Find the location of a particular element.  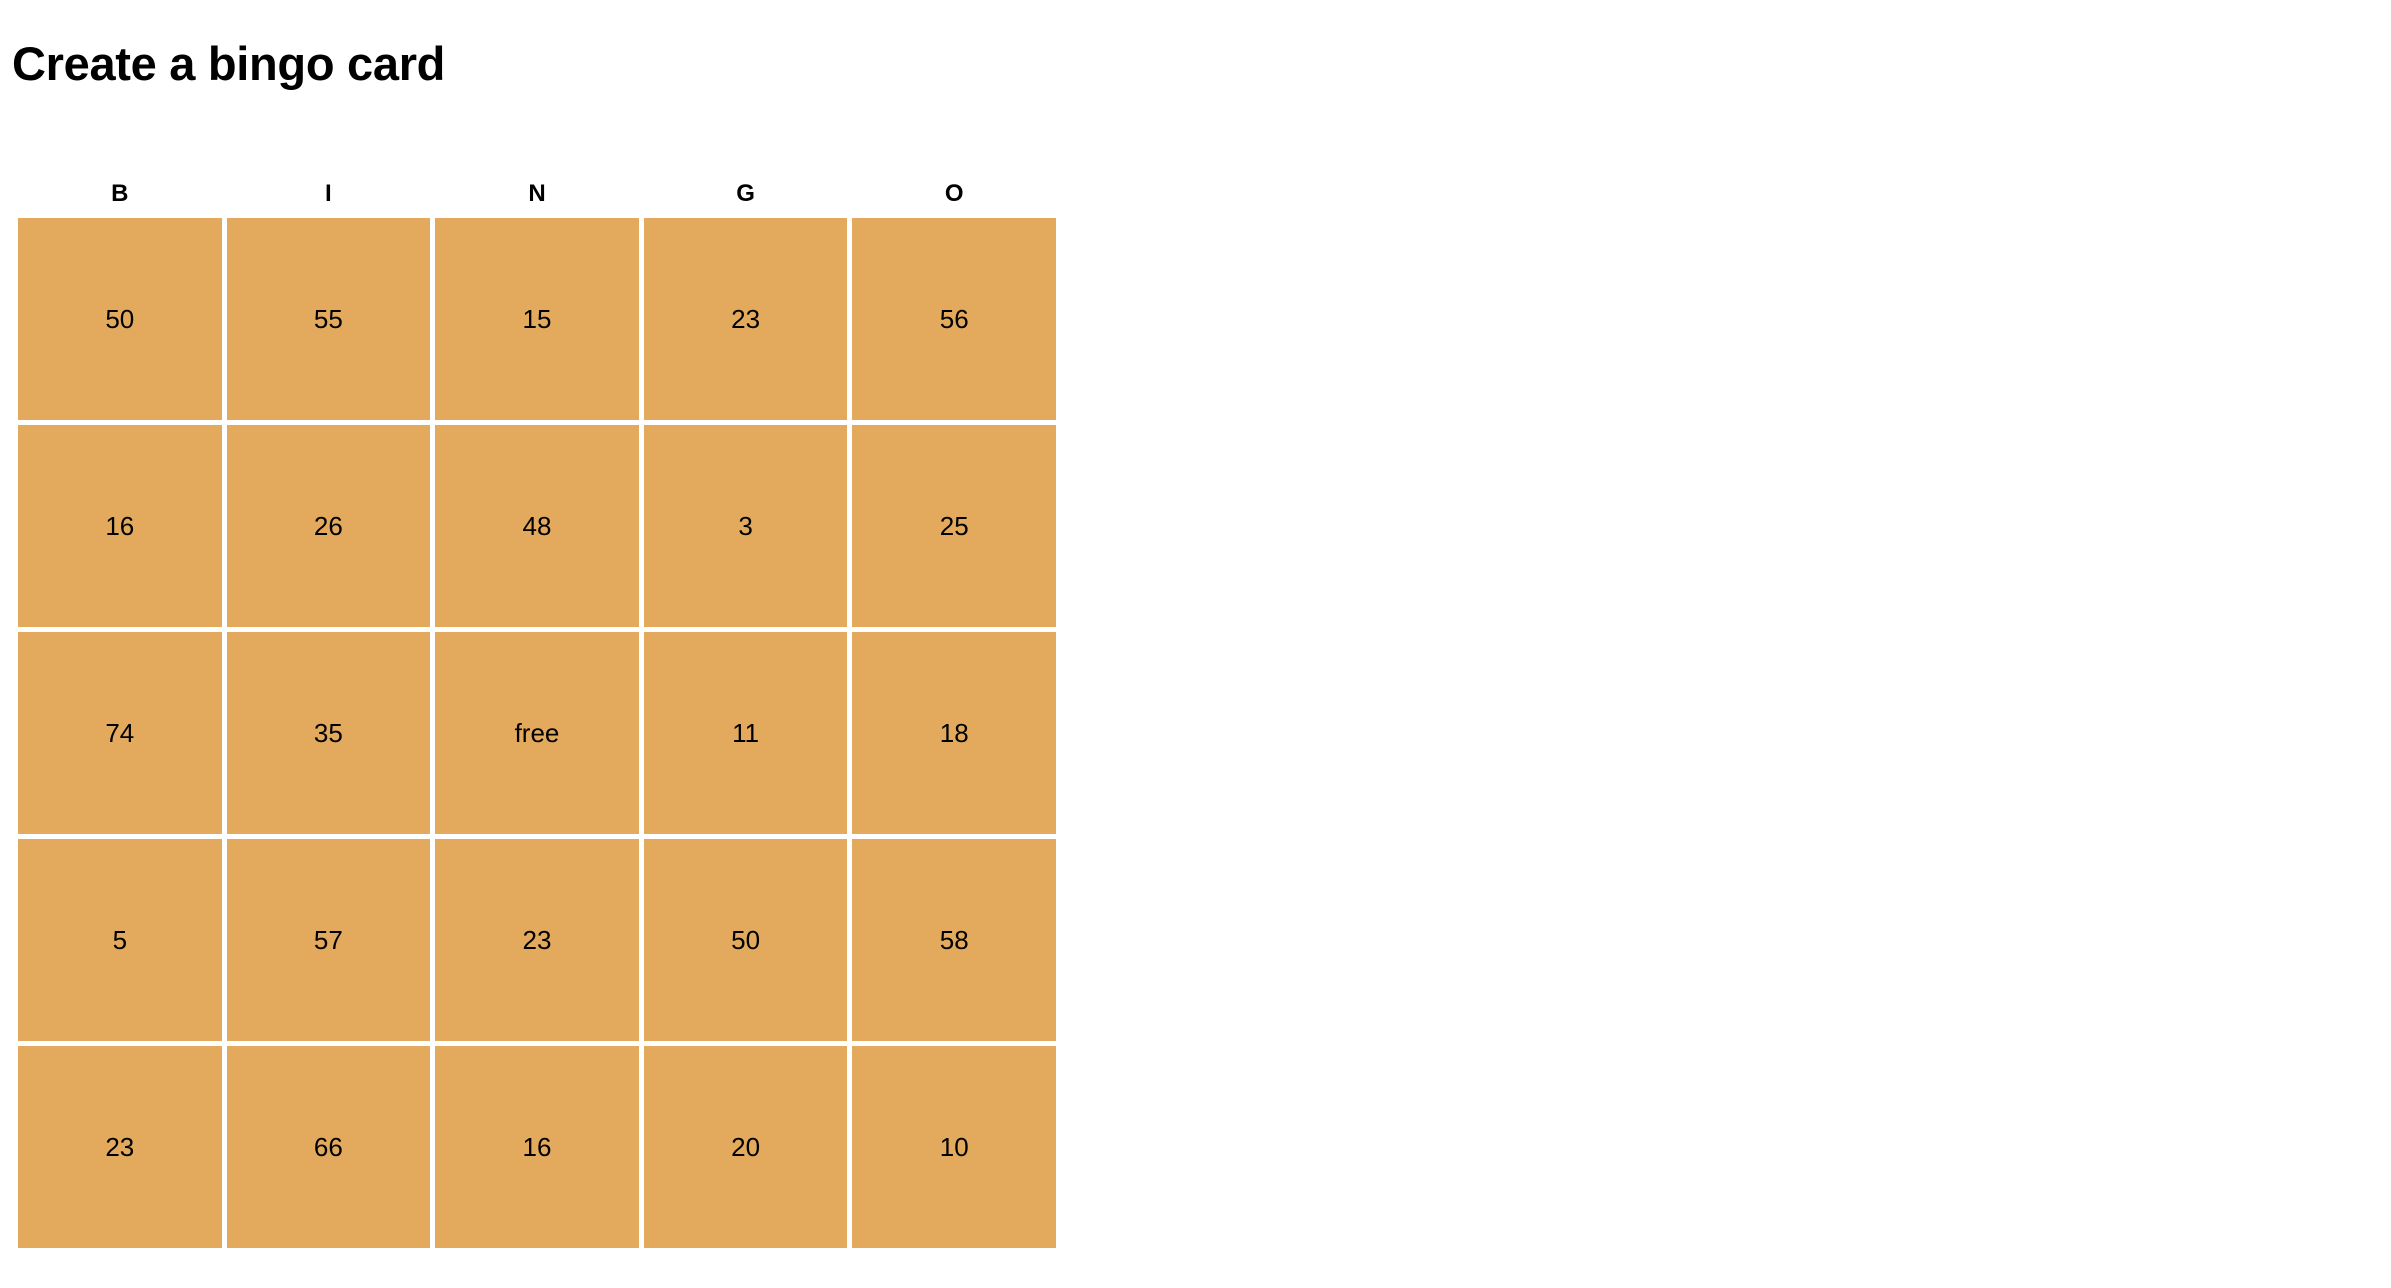

bingo-cell-free-space: free is located at coordinates (537, 733).